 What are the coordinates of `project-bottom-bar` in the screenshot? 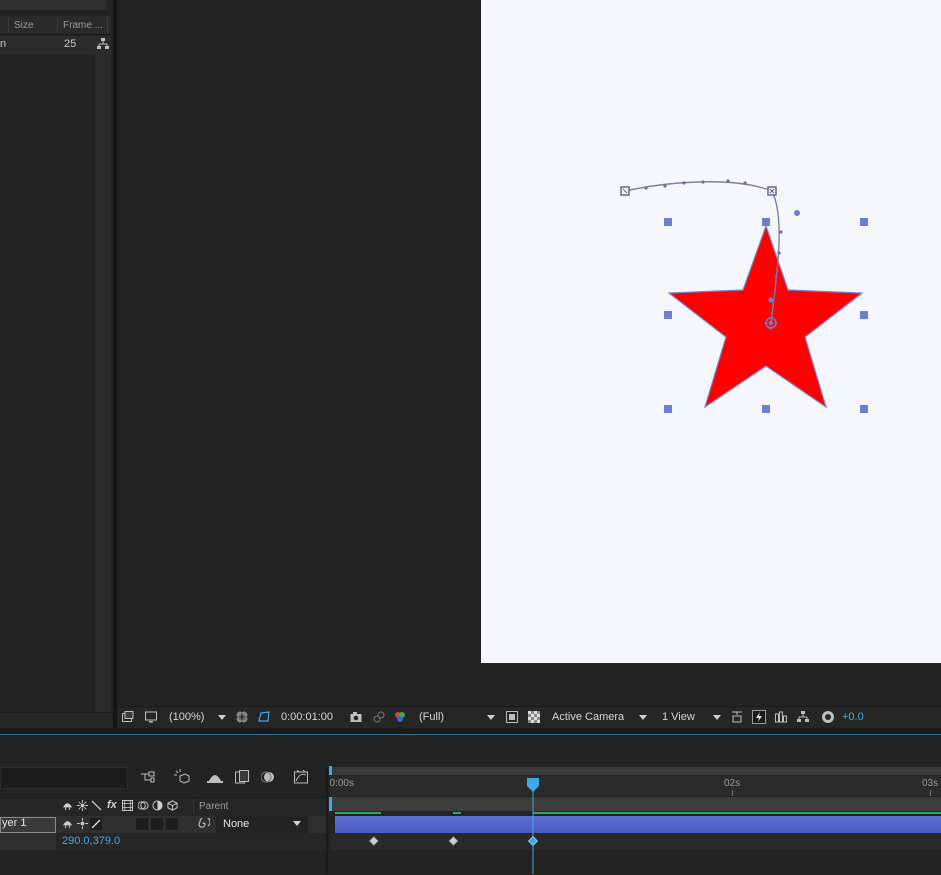 It's located at (56, 720).